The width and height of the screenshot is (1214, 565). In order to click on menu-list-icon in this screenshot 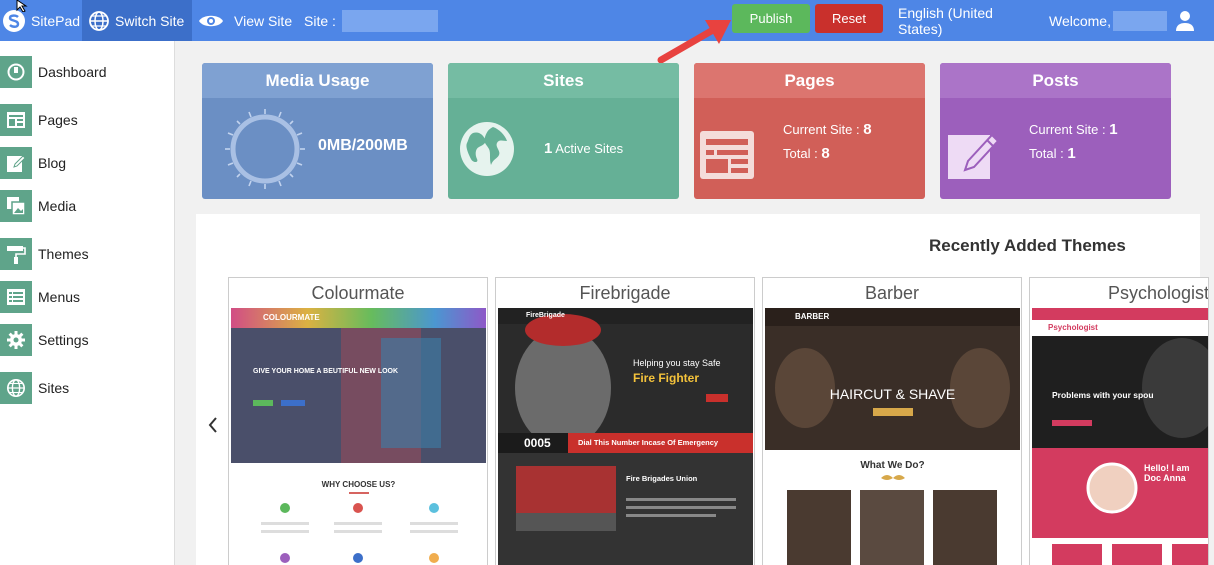, I will do `click(16, 297)`.